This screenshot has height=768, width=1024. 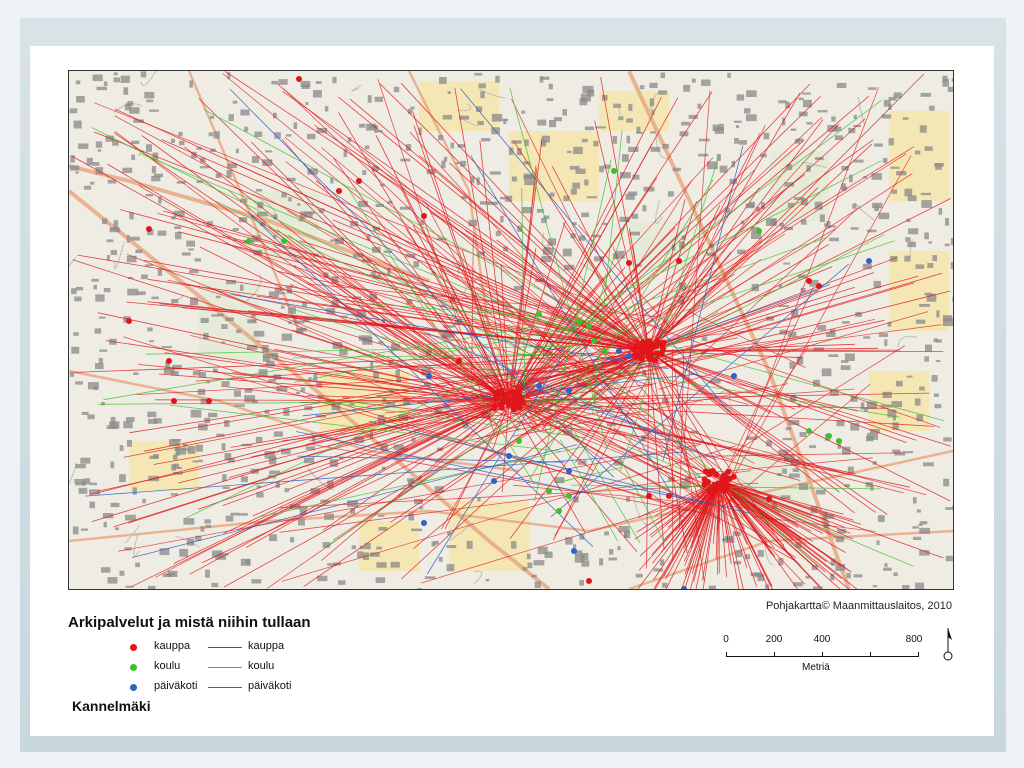 I want to click on legend-line-label: päiväkoti, so click(x=270, y=686).